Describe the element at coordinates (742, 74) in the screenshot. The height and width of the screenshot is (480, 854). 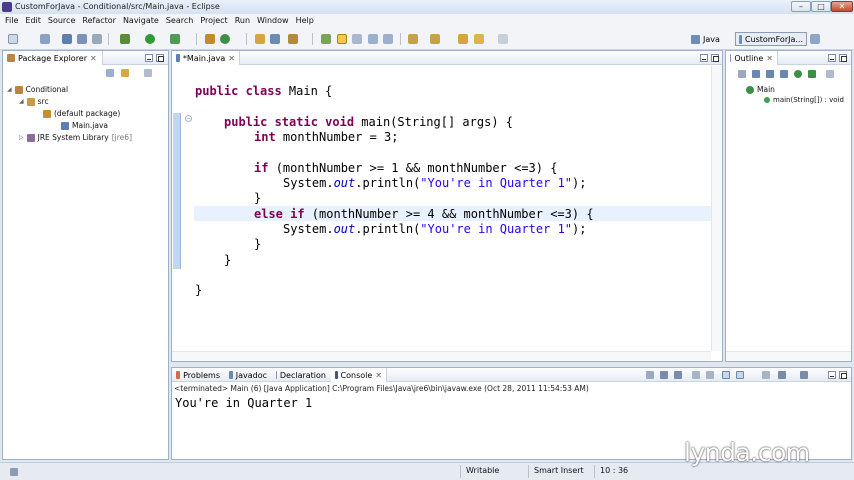
I see `sort-icon` at that location.